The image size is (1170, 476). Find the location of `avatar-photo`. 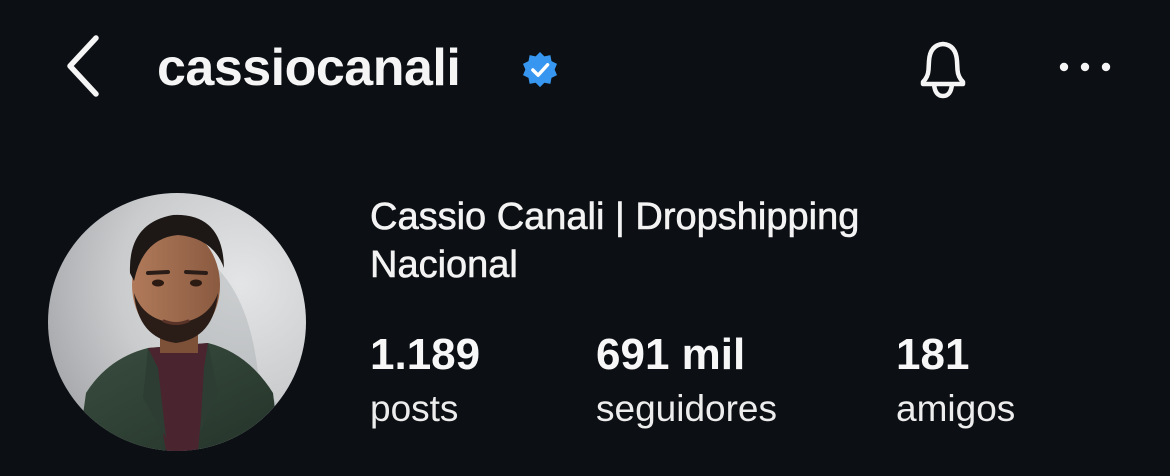

avatar-photo is located at coordinates (177, 322).